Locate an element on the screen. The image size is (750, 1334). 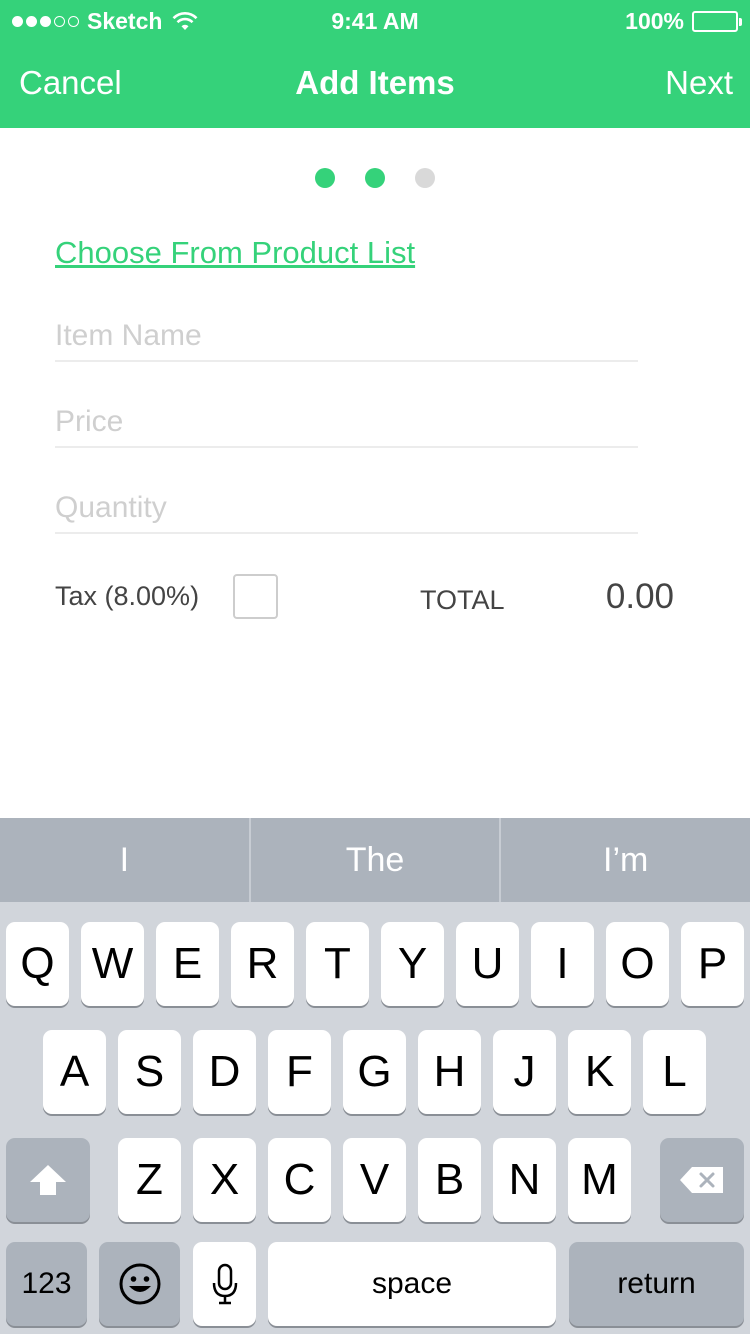
keyboard-suggestion-bar: I The I’m is located at coordinates (375, 860).